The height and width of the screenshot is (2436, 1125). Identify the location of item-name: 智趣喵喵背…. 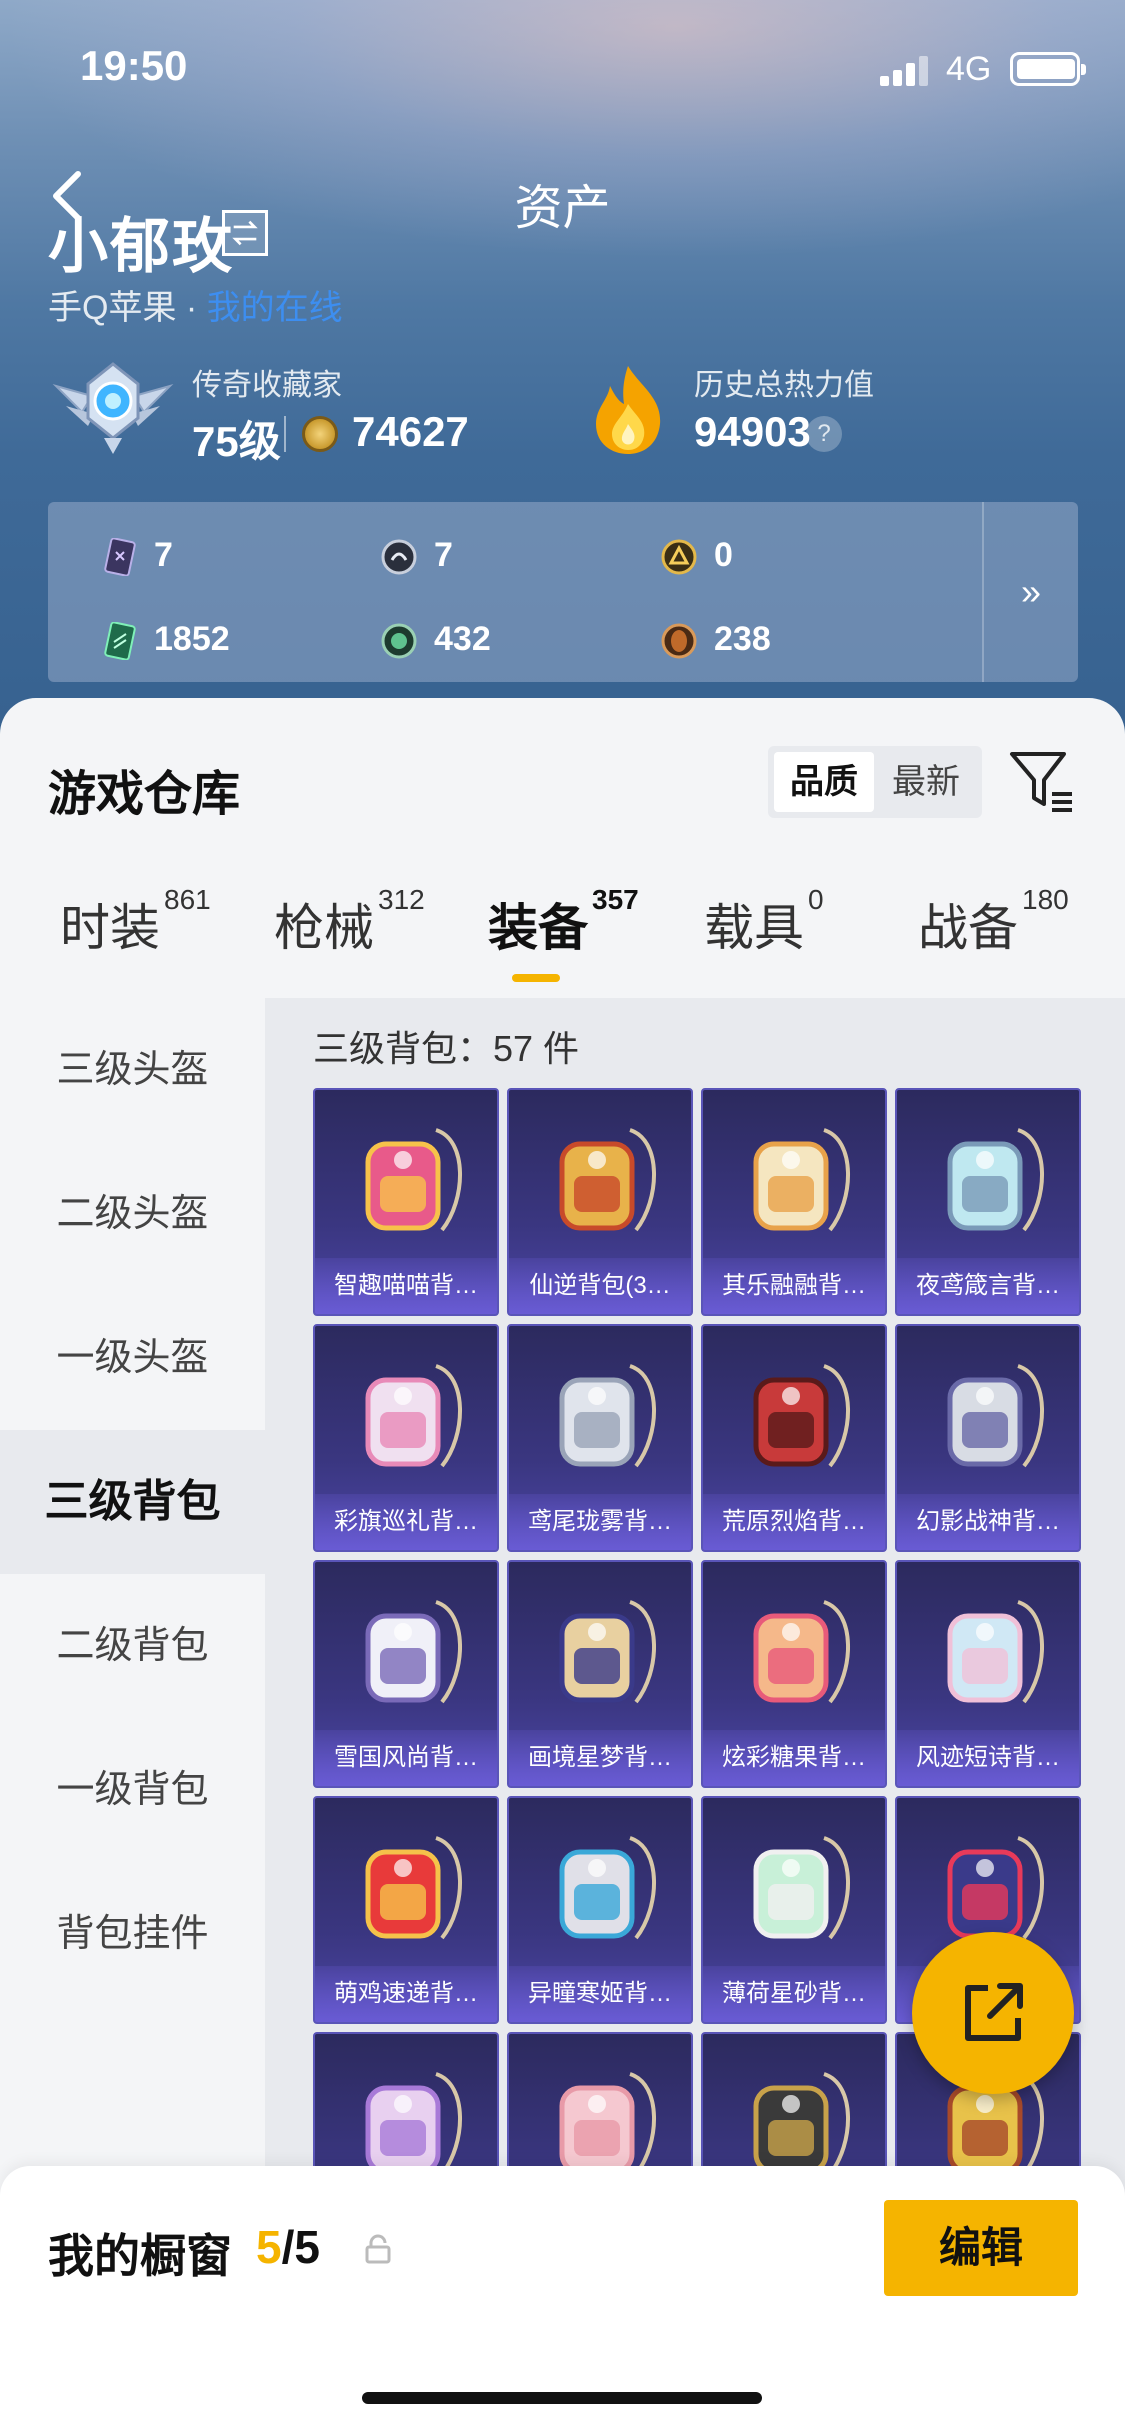
(406, 1286).